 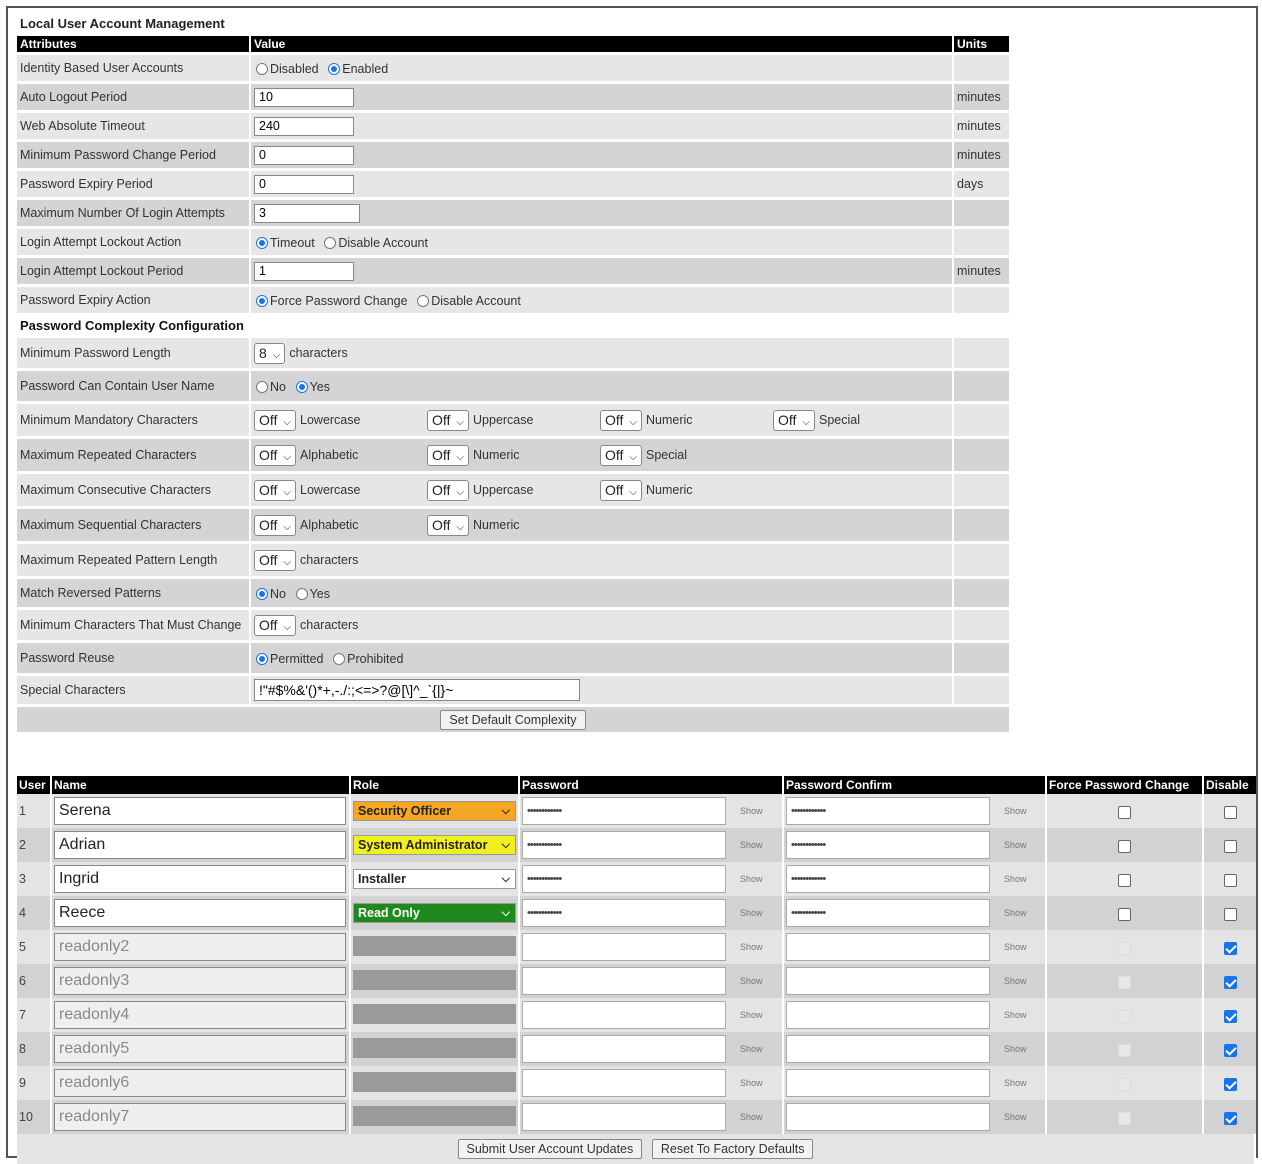 I want to click on auto-logout-input, so click(x=304, y=97).